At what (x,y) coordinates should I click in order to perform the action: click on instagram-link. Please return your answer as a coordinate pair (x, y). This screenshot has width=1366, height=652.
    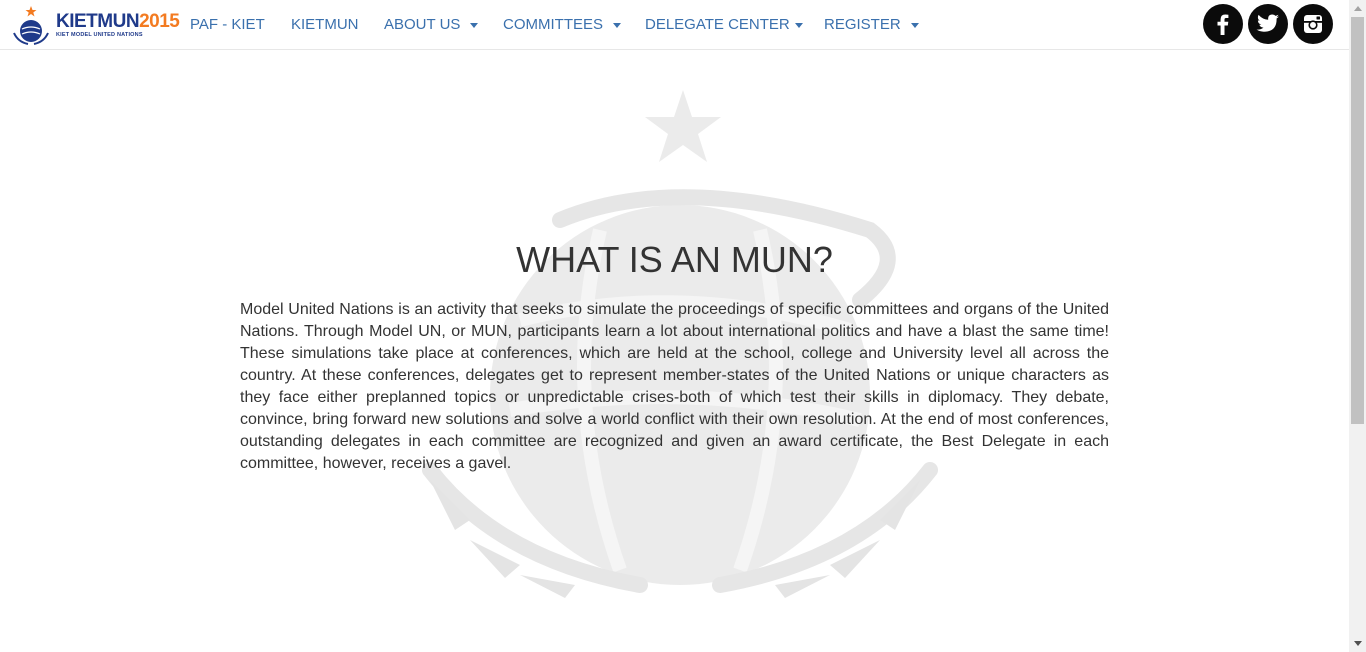
    Looking at the image, I should click on (1313, 24).